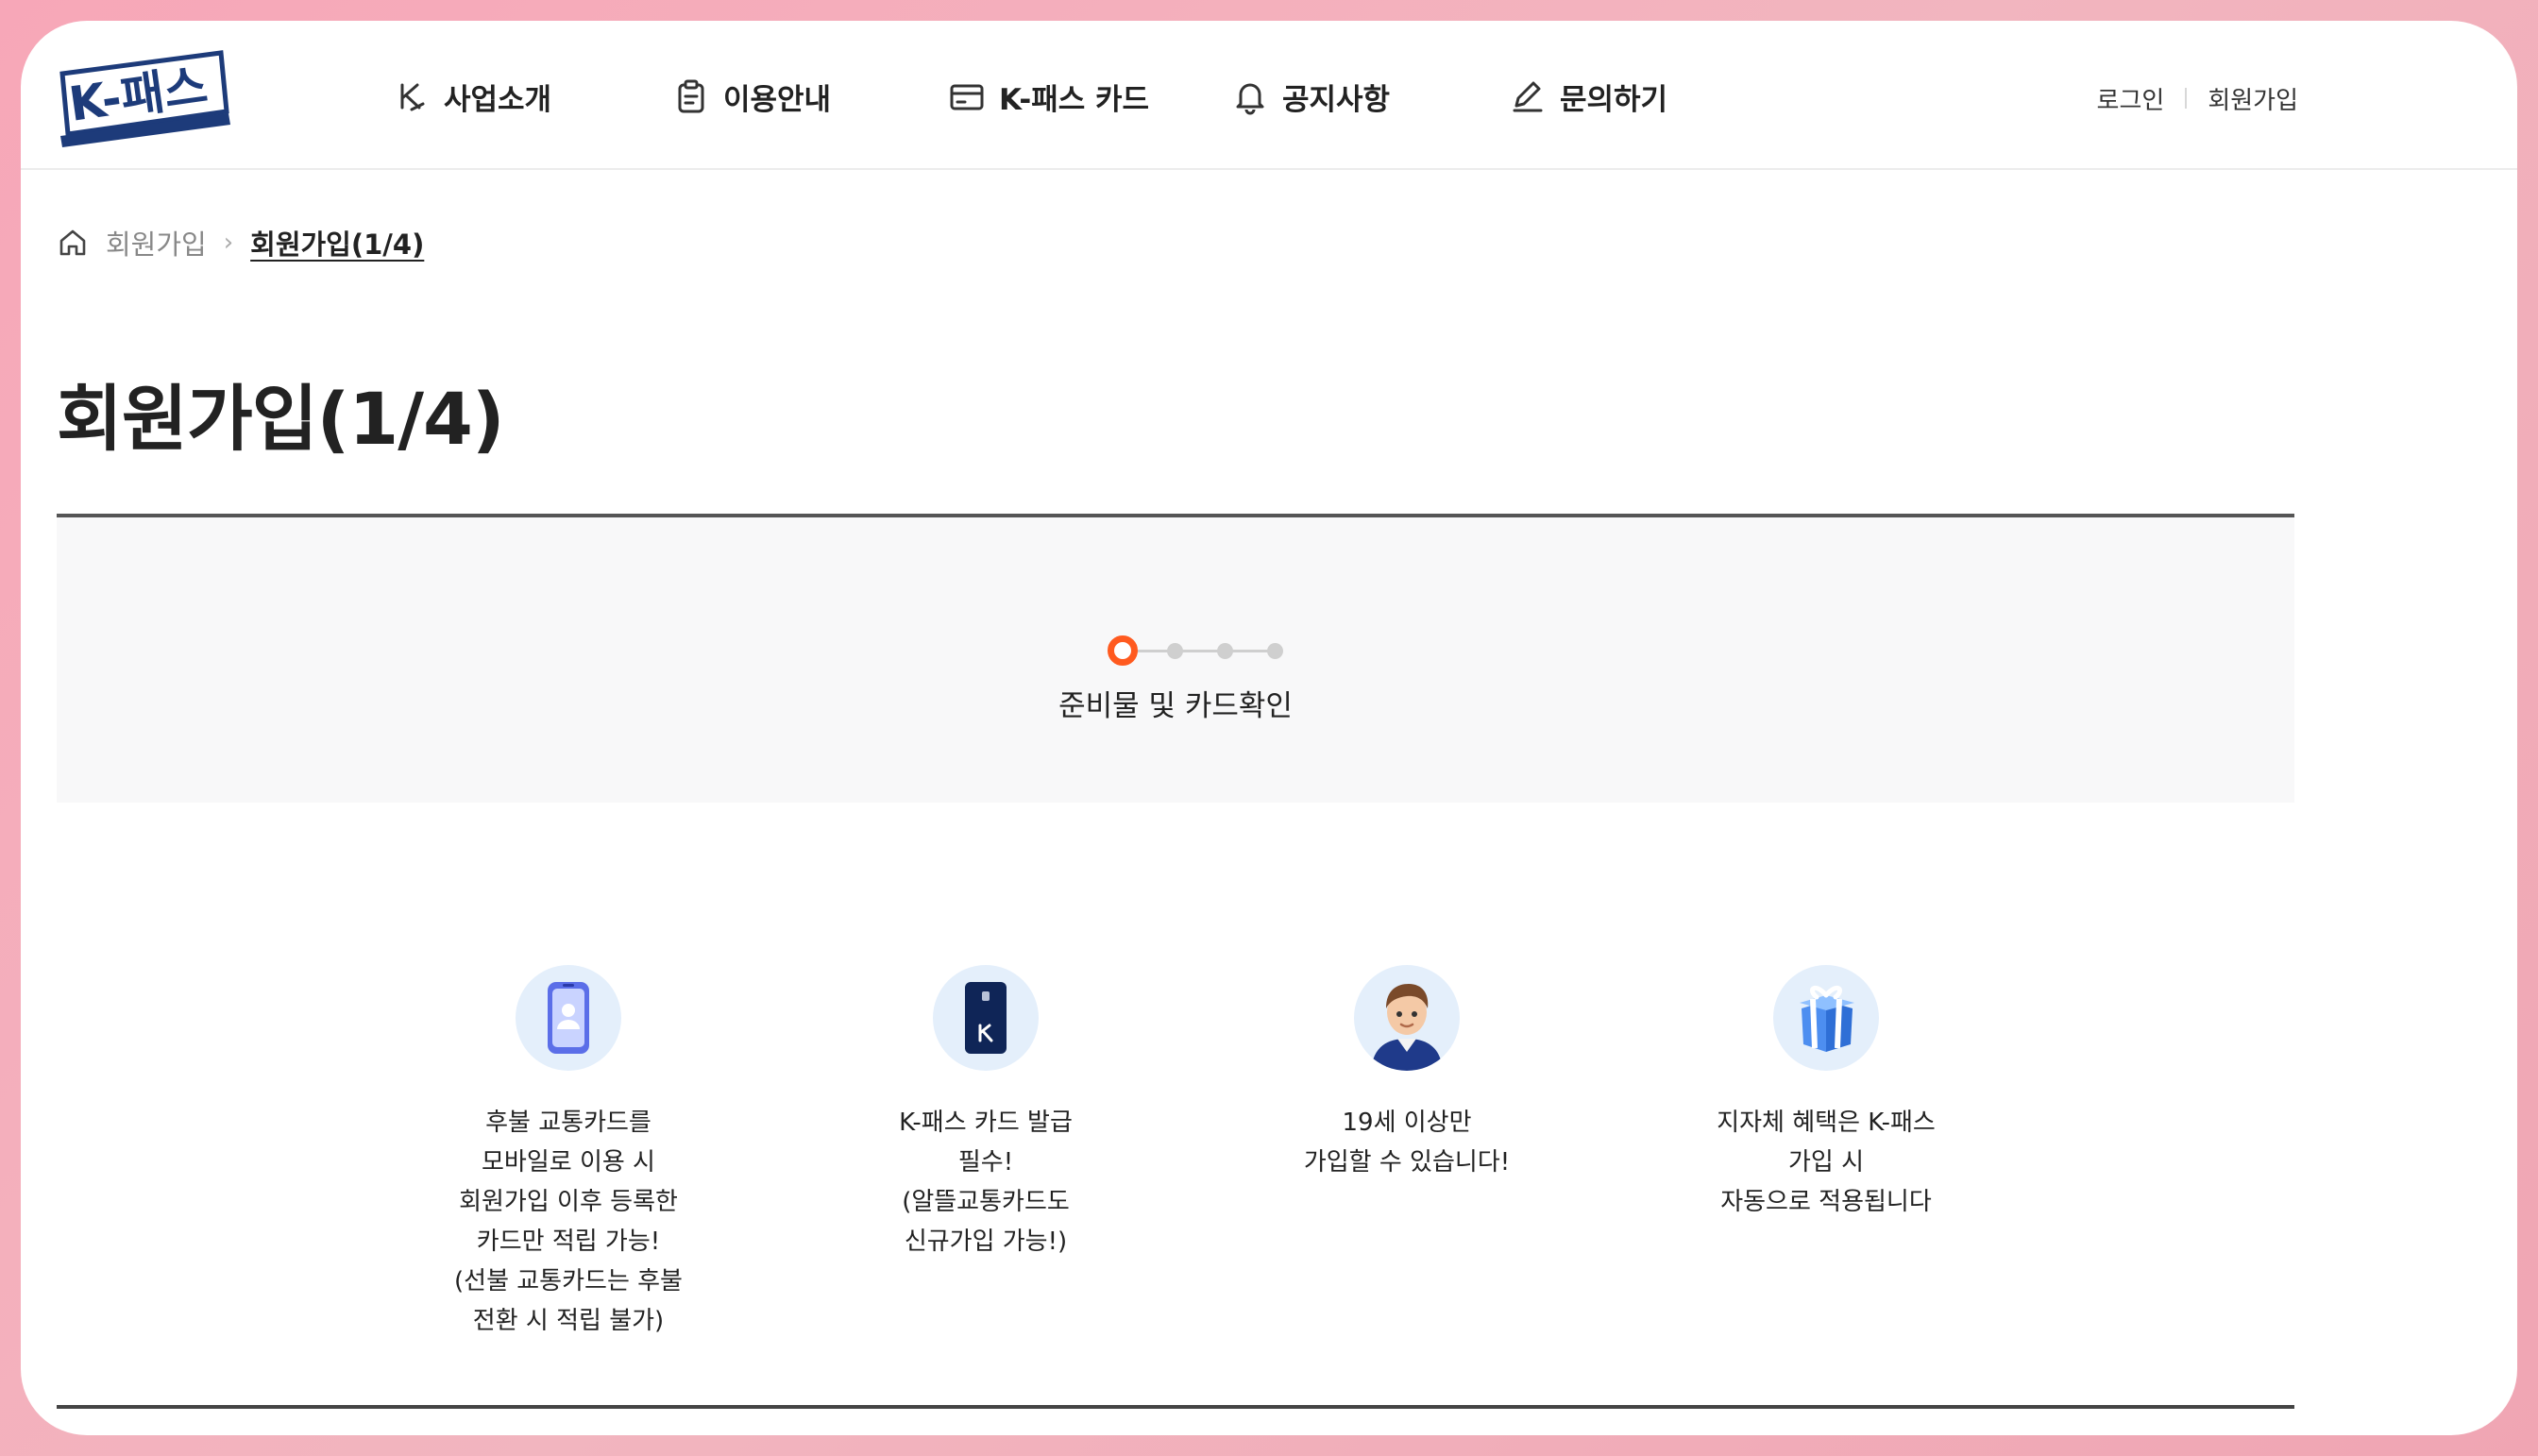 This screenshot has height=1456, width=2538. I want to click on login-link: 로그인, so click(2131, 98).